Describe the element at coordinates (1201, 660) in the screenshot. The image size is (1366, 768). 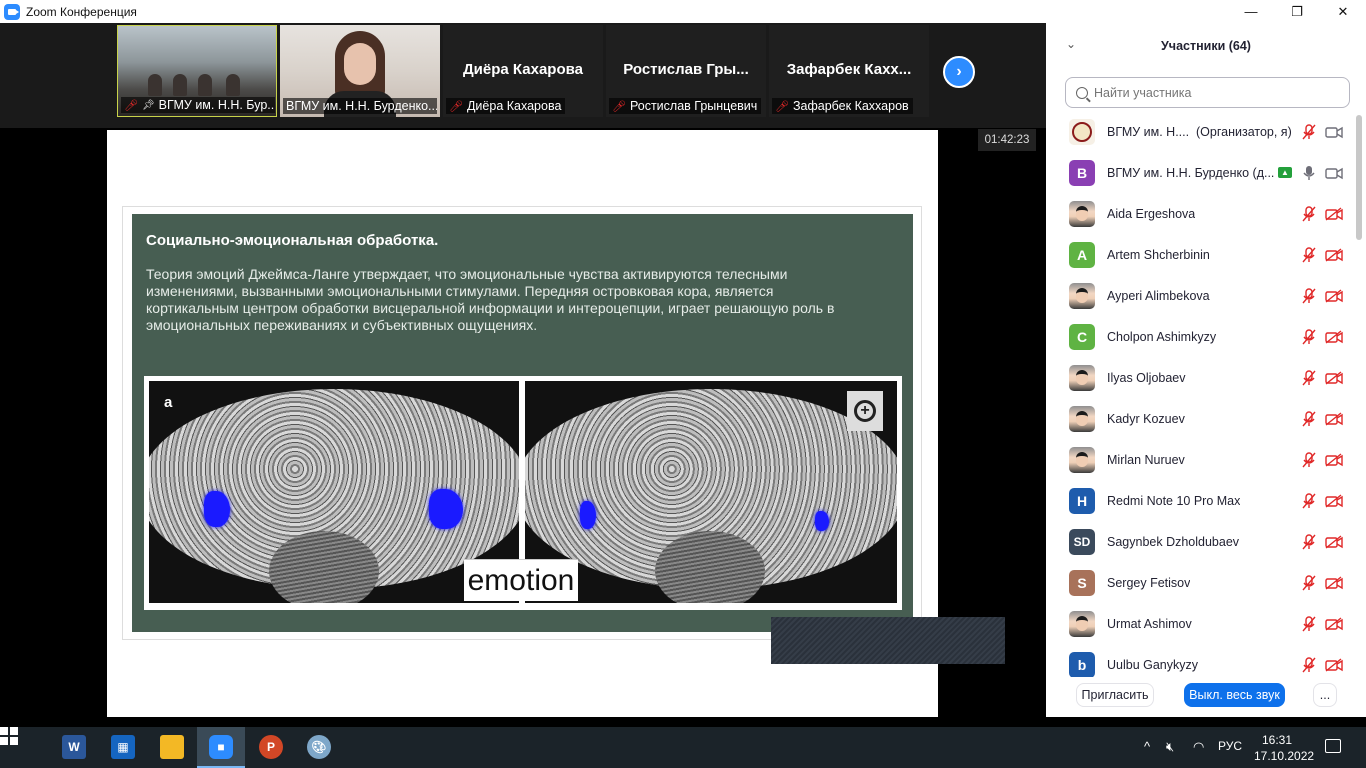
I see `participant-row: b Uulbu Ganykyzy` at that location.